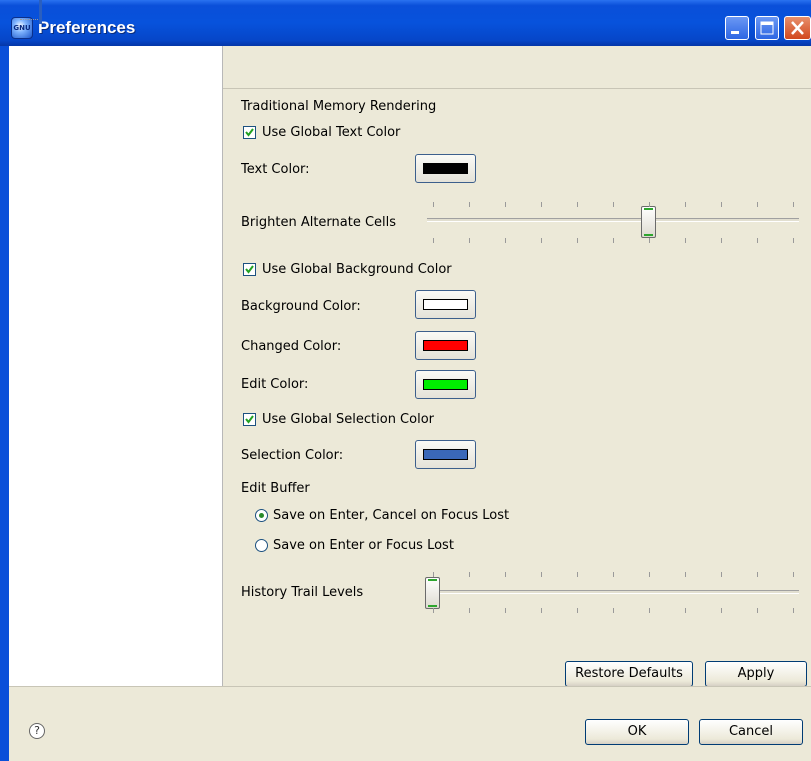  What do you see at coordinates (40, 12) in the screenshot?
I see `tree-selection-cursor` at bounding box center [40, 12].